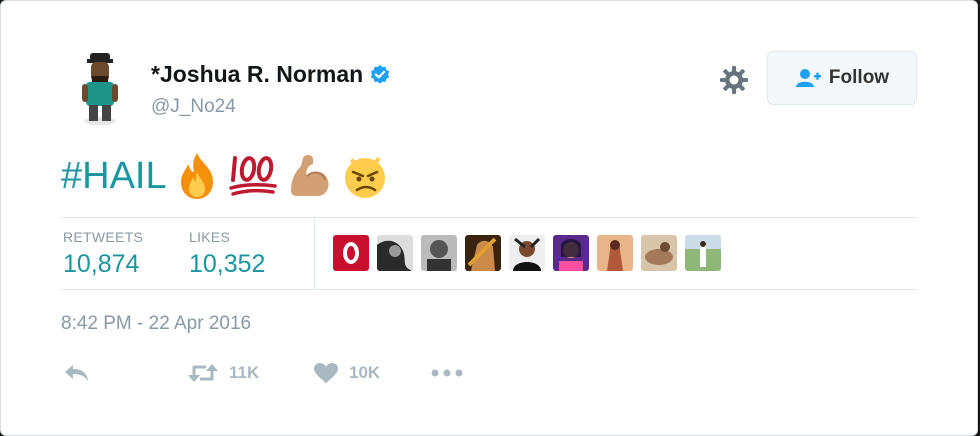 The image size is (980, 436). Describe the element at coordinates (156, 324) in the screenshot. I see `tweet-timestamp: 8:42 PM - 22 Apr 2016` at that location.